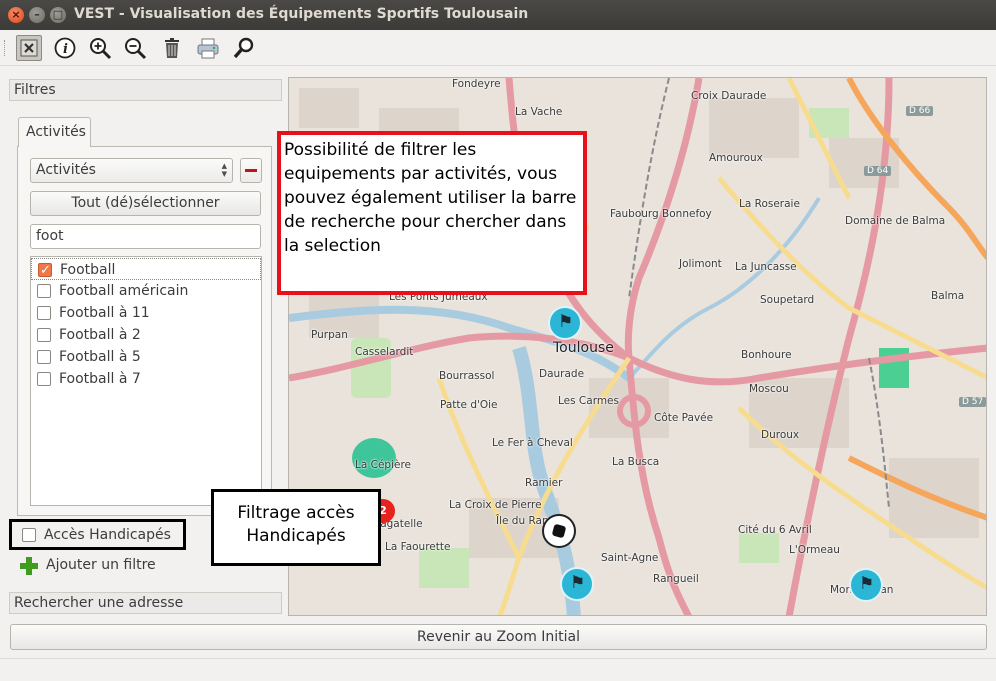 This screenshot has height=681, width=996. I want to click on list-item-label: Football, so click(88, 270).